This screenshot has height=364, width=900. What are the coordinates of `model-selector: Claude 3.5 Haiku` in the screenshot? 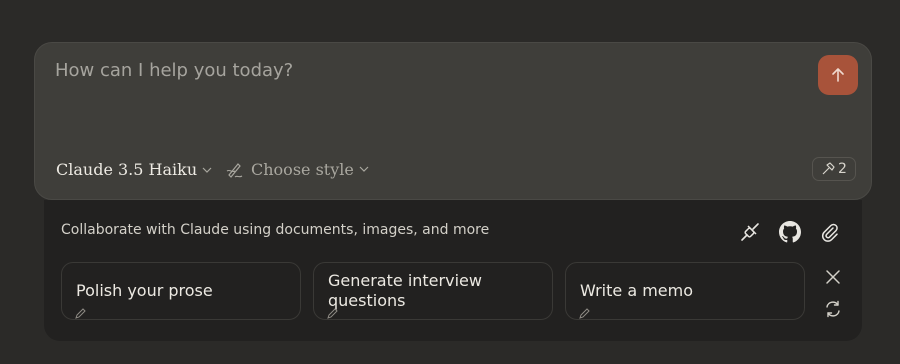 It's located at (134, 169).